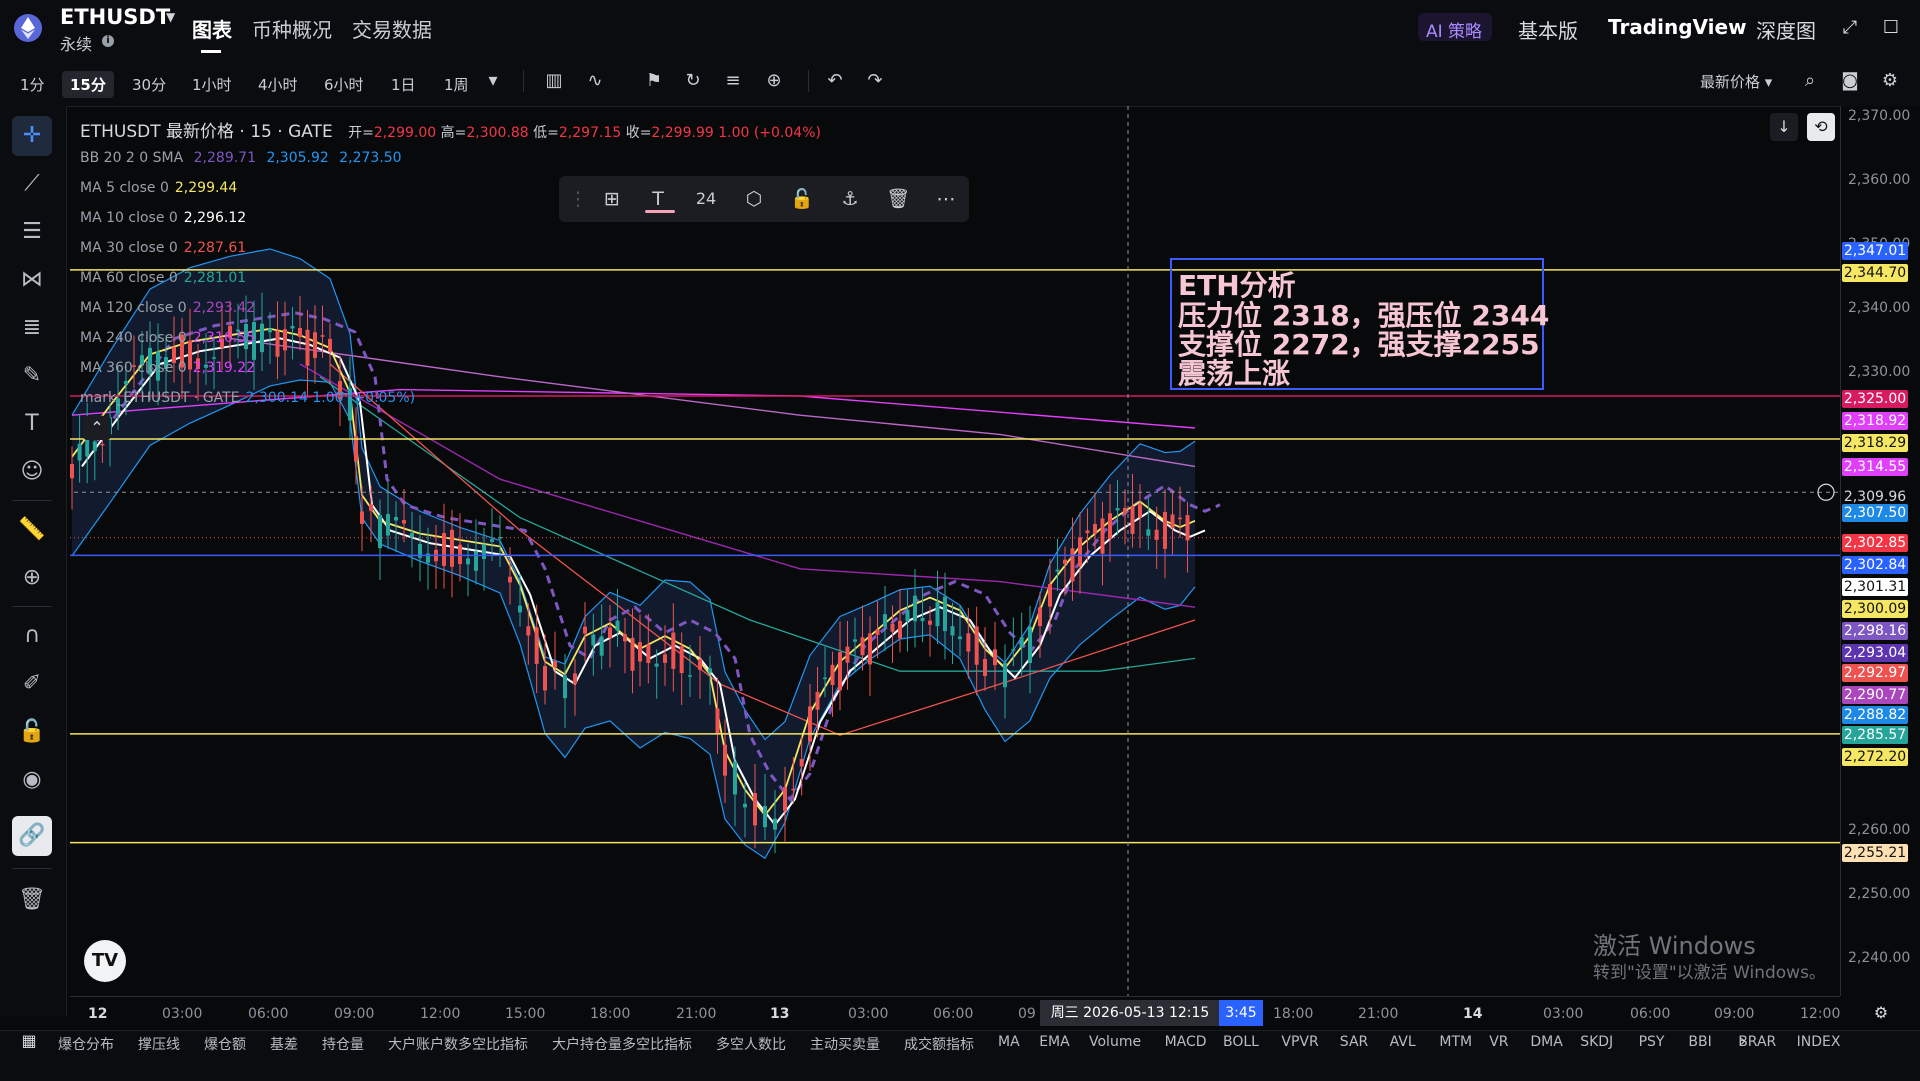 The width and height of the screenshot is (1920, 1081). I want to click on interval-1m: 1分, so click(32, 84).